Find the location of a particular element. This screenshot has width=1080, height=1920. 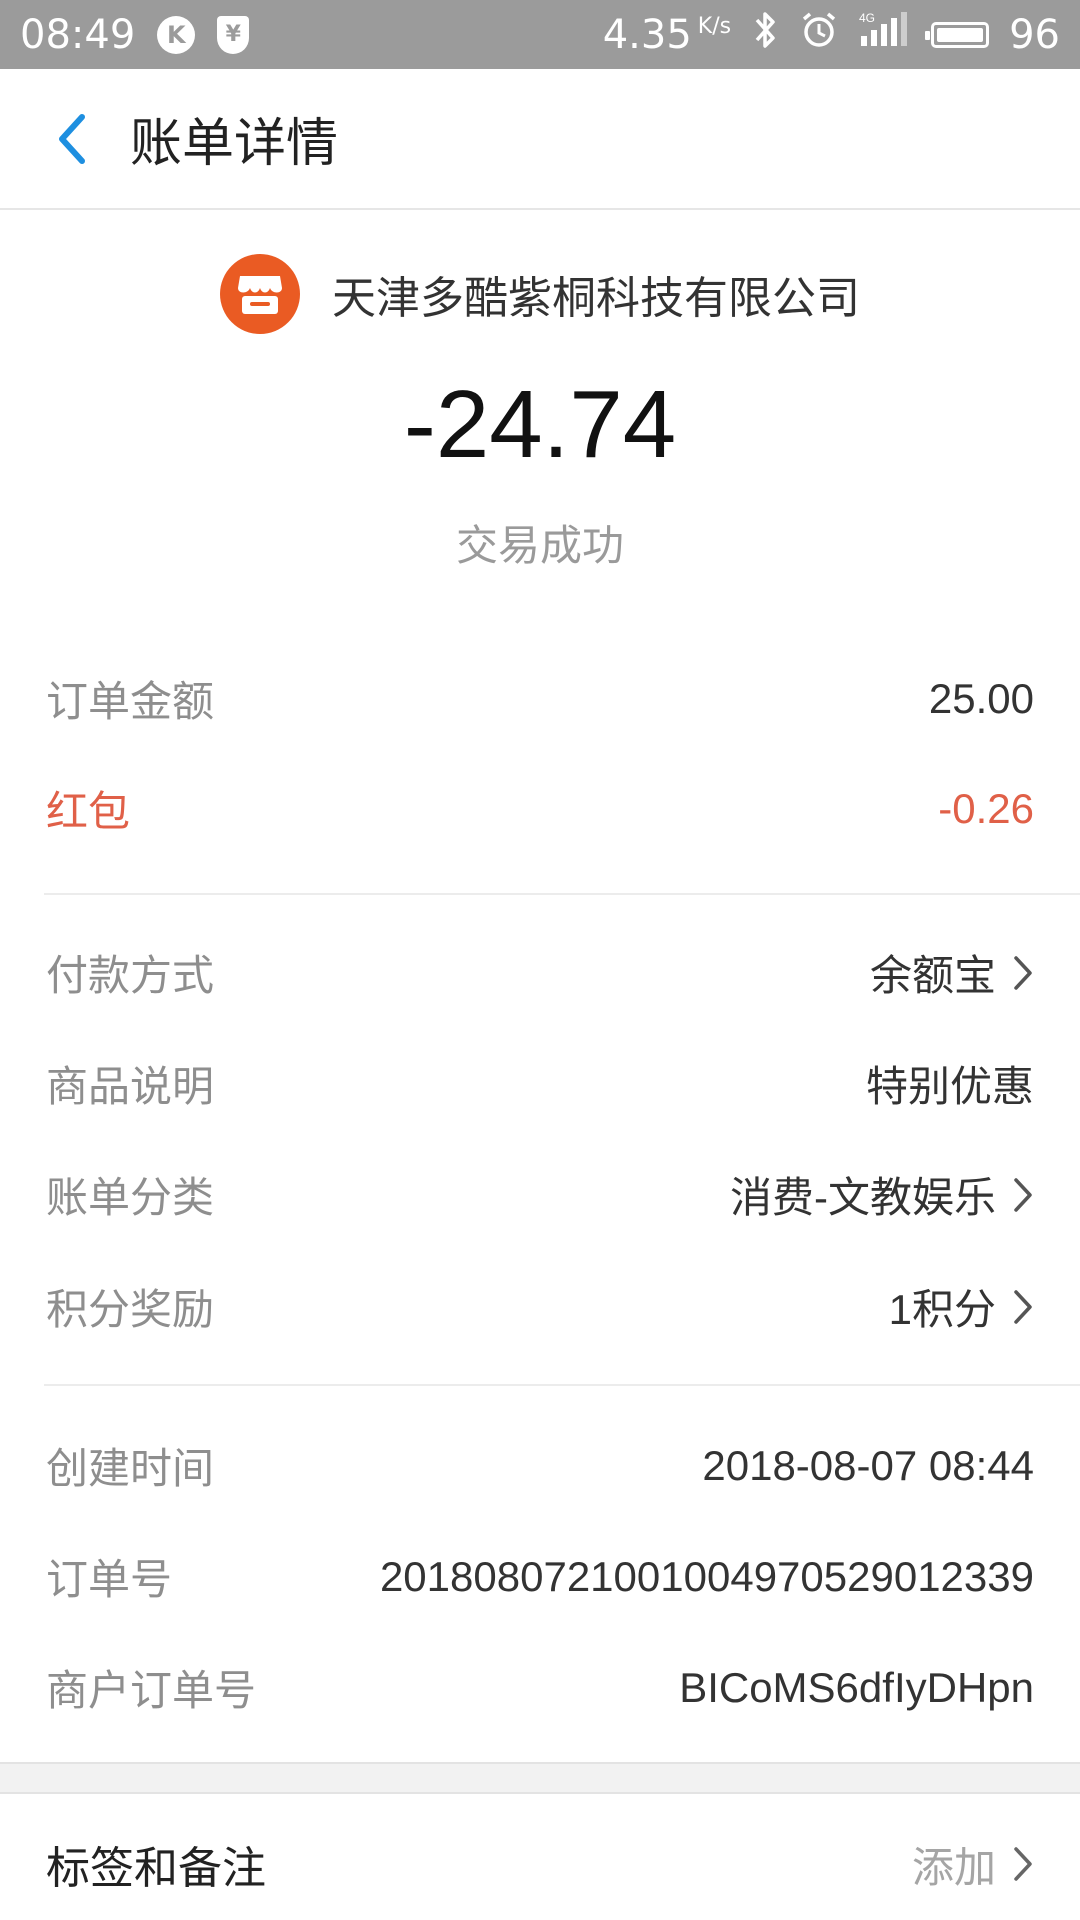

status-right: 4.35 K/s 4G 96 is located at coordinates (831, 35).